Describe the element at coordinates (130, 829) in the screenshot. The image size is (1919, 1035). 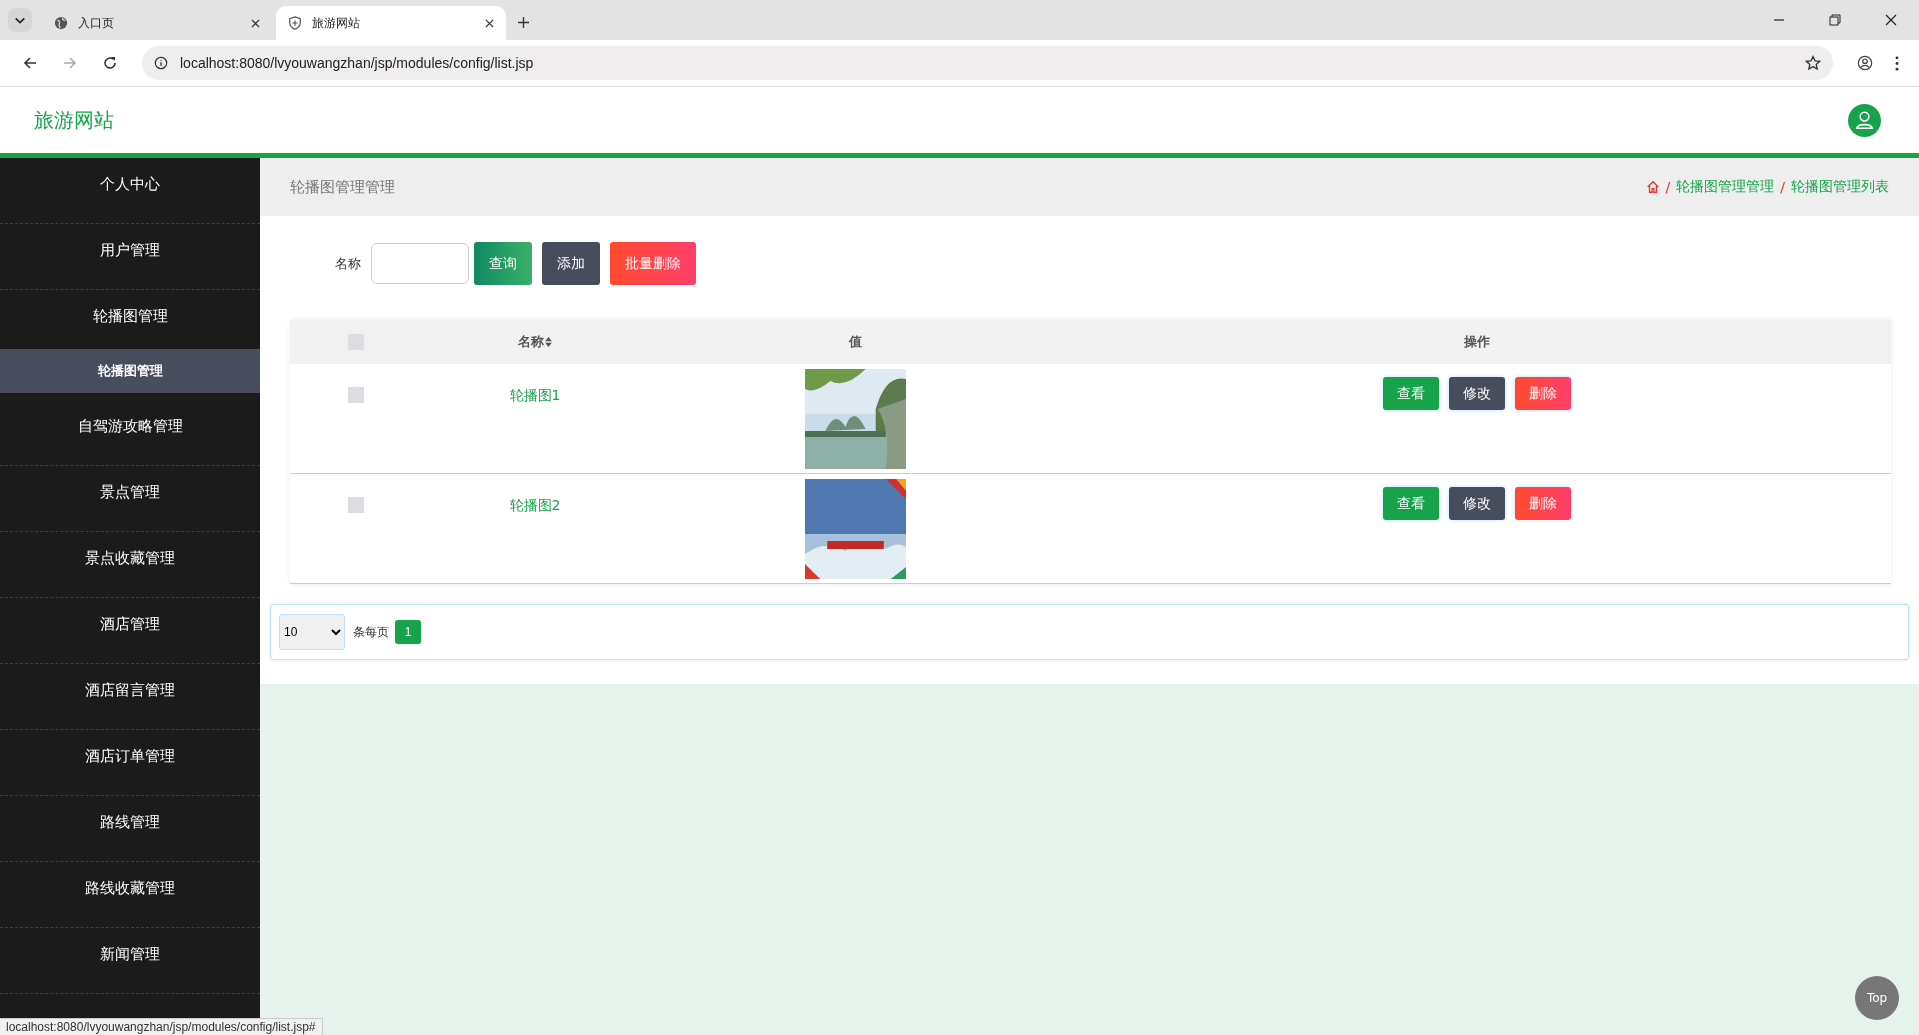
I see `sidebar-item: 路线管理` at that location.